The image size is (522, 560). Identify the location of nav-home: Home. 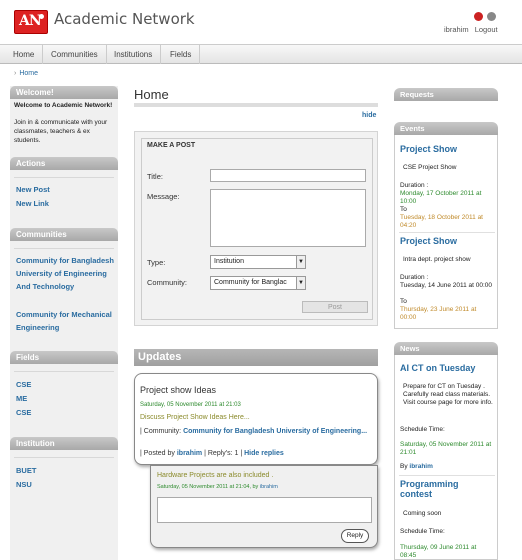
(24, 54).